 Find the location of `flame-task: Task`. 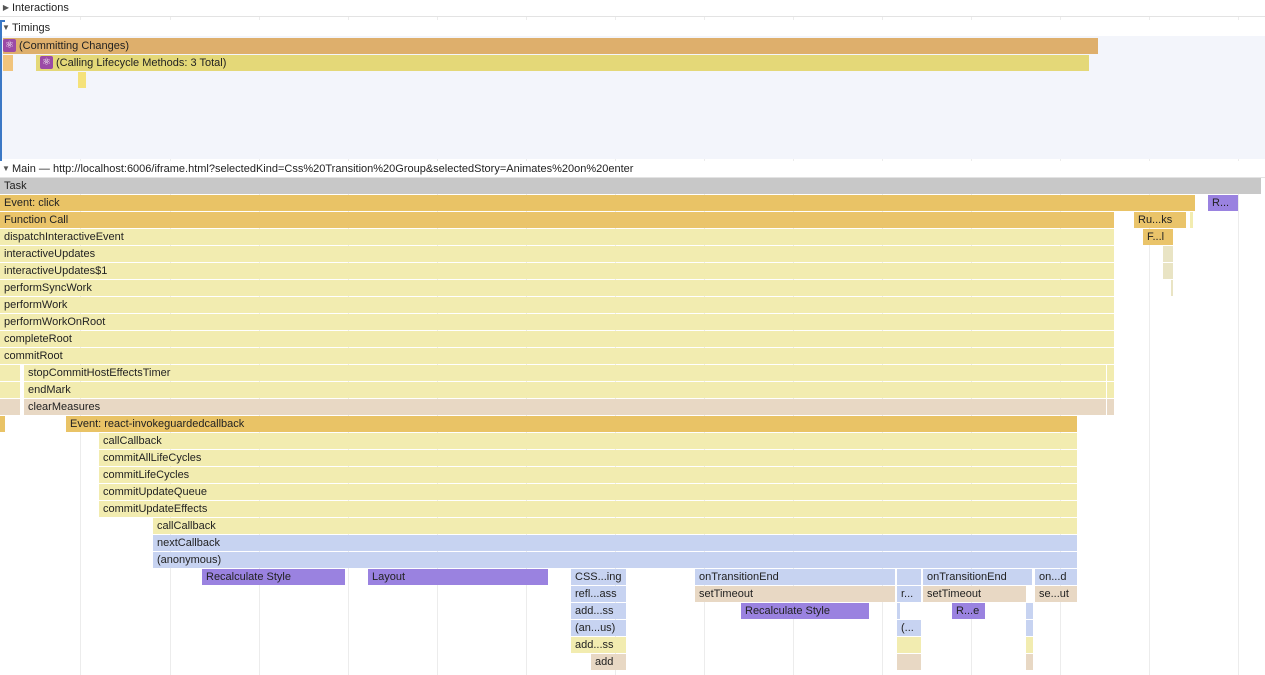

flame-task: Task is located at coordinates (630, 186).